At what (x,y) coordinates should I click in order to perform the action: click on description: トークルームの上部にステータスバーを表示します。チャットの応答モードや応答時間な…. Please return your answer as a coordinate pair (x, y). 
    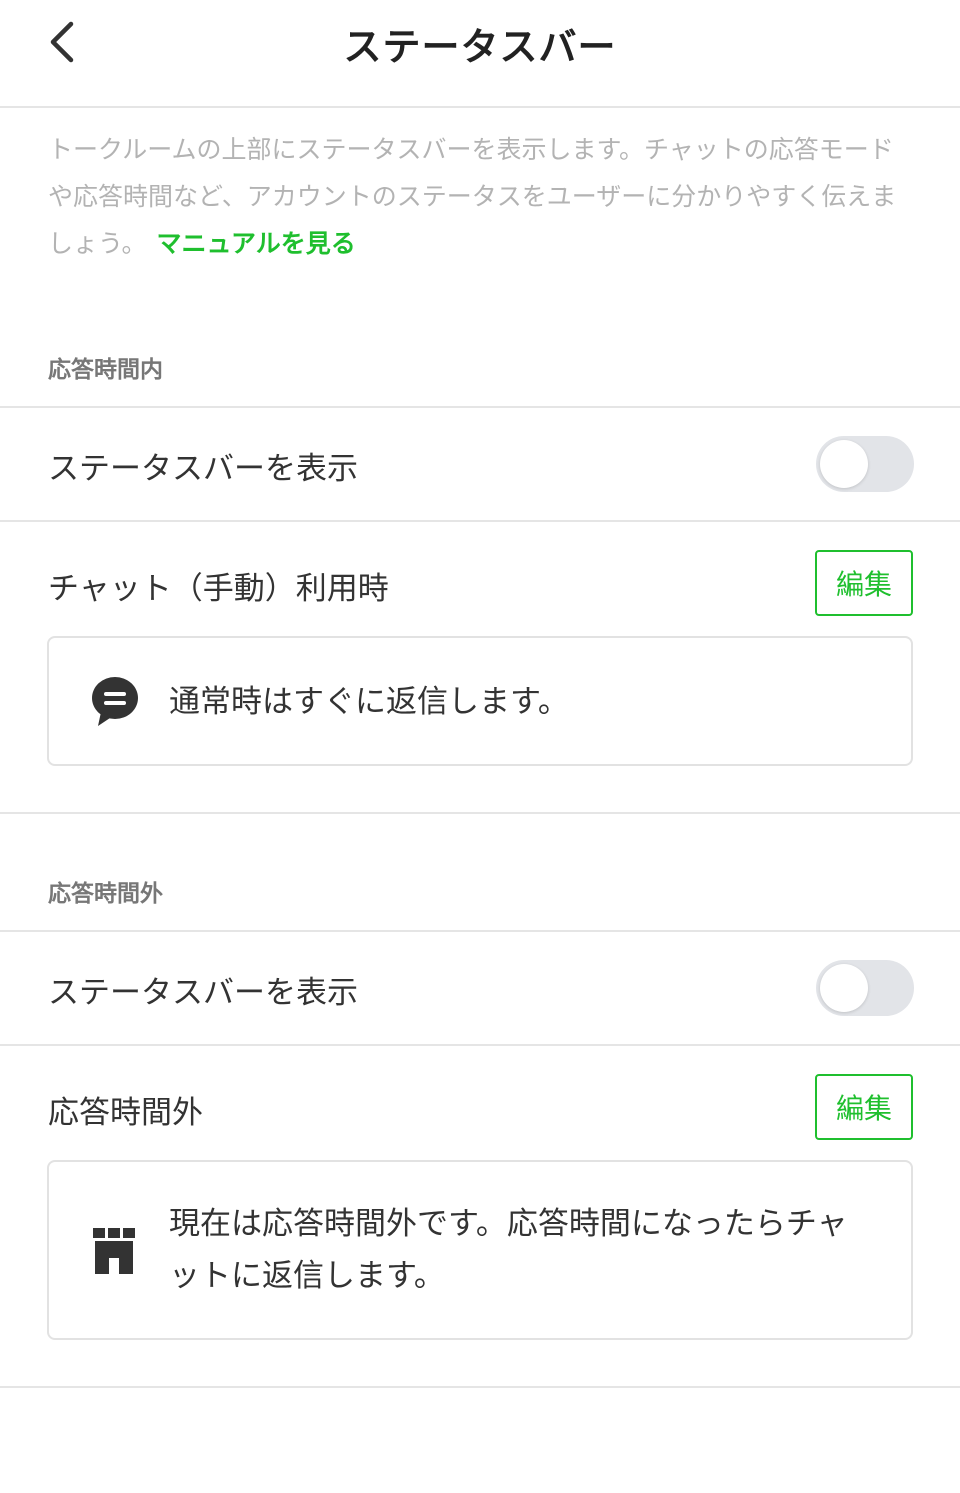
    Looking at the image, I should click on (483, 196).